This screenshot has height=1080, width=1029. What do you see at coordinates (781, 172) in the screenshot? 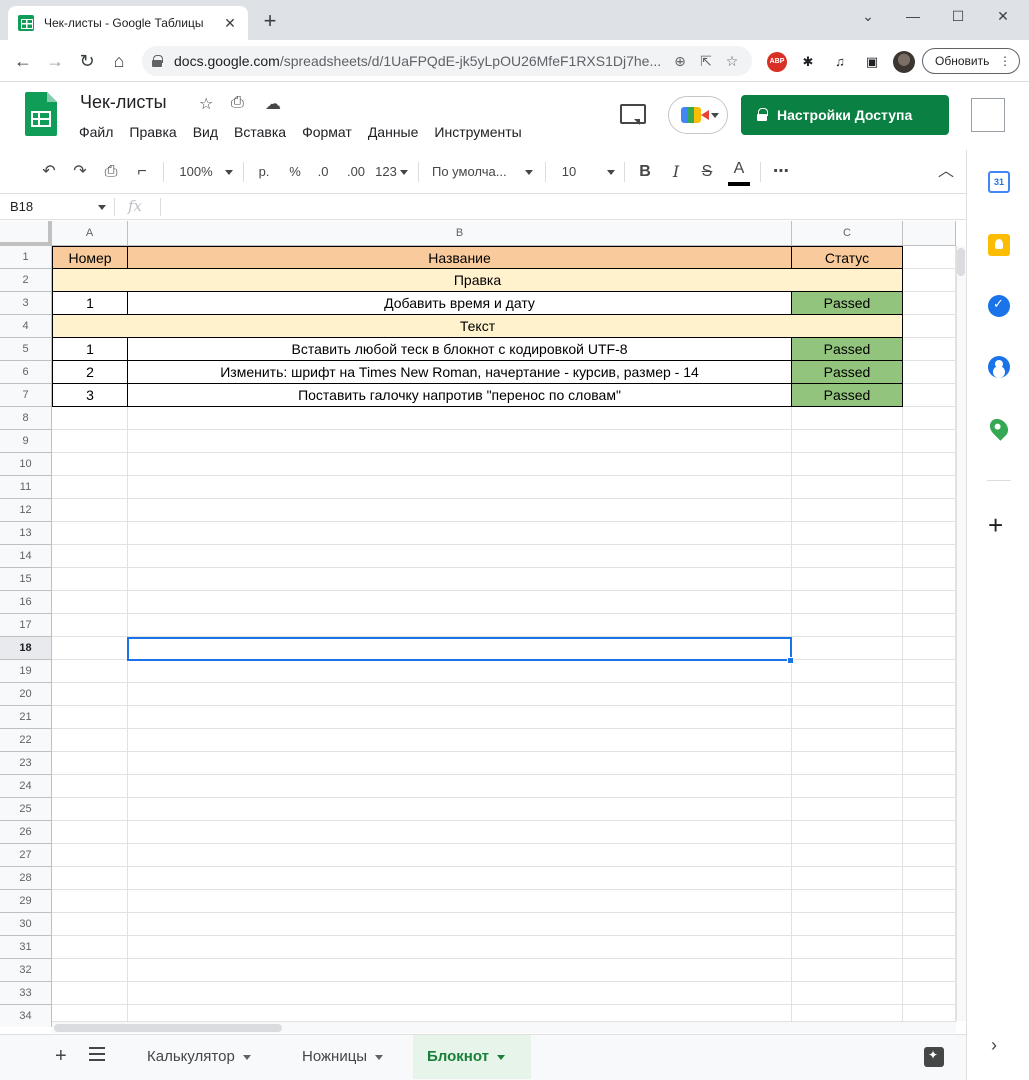
I see `more-options-button: ⋯` at bounding box center [781, 172].